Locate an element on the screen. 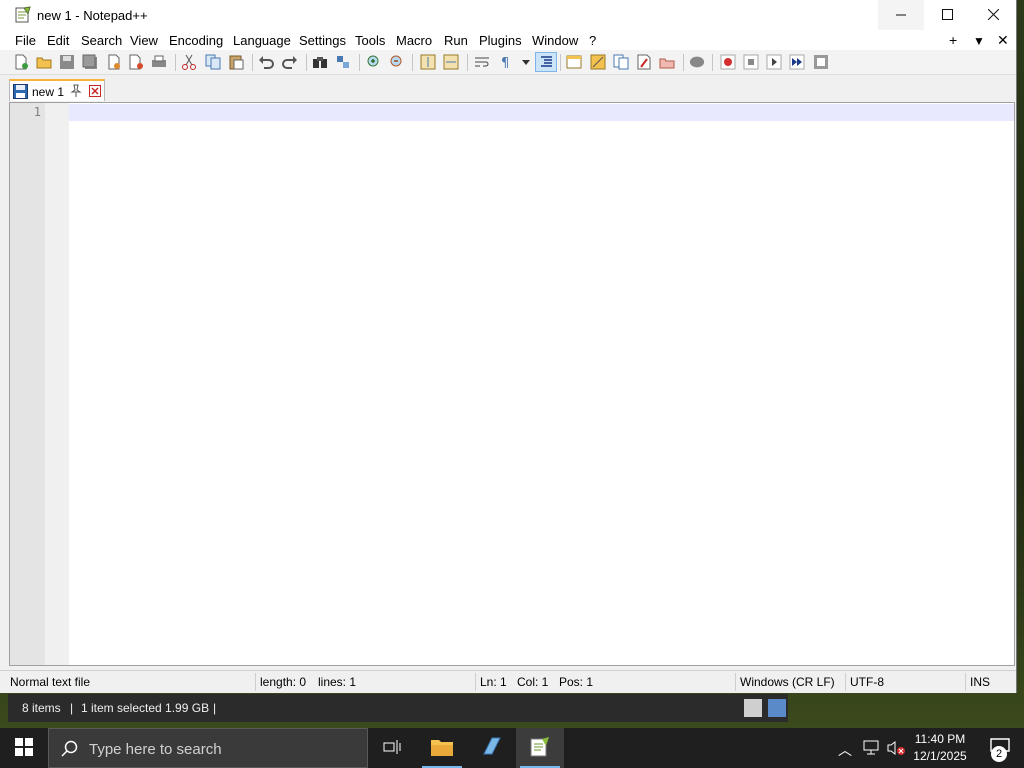 The width and height of the screenshot is (1024, 768). start-button is located at coordinates (24, 748).